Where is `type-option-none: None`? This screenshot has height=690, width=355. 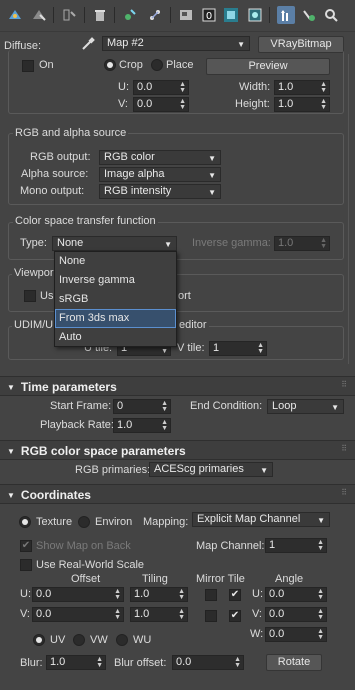 type-option-none: None is located at coordinates (115, 261).